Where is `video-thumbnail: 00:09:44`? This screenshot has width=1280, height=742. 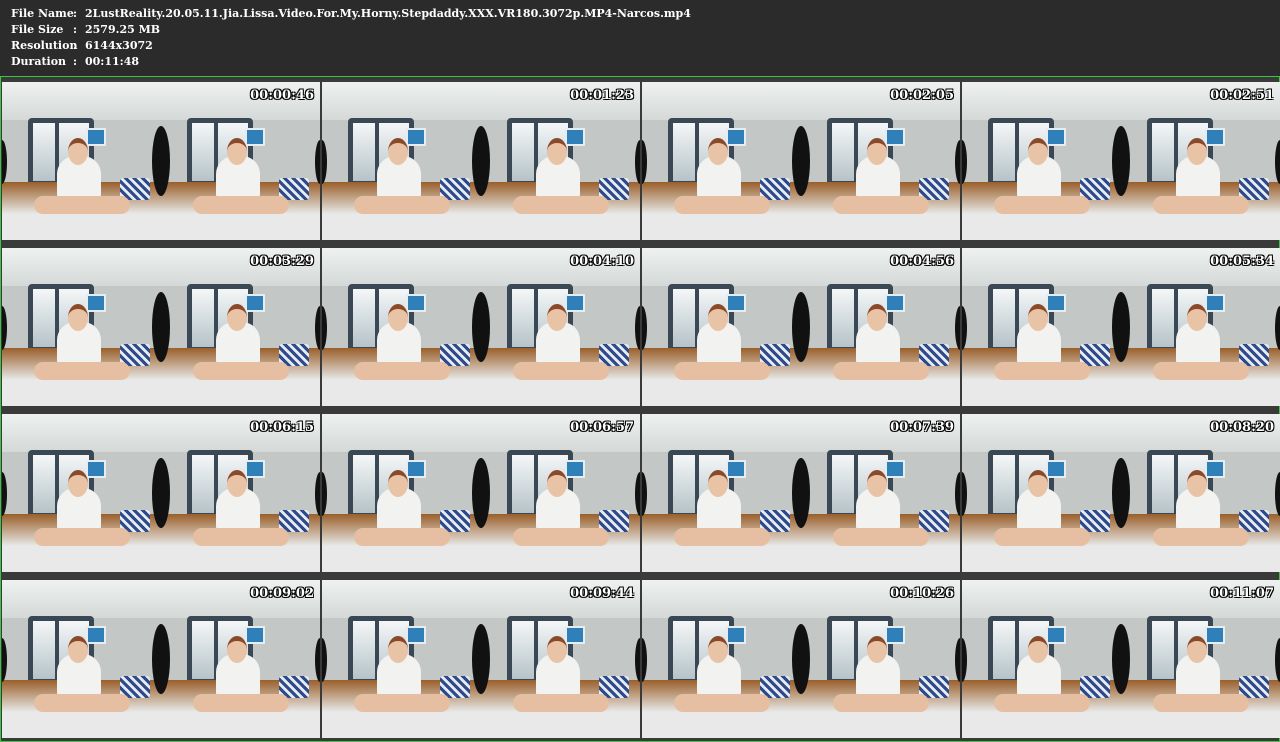
video-thumbnail: 00:09:44 is located at coordinates (481, 659).